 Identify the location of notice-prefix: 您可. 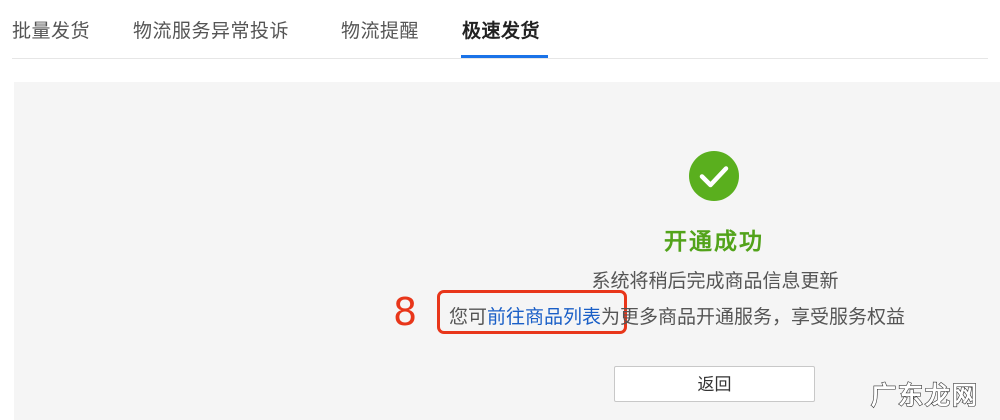
(468, 317).